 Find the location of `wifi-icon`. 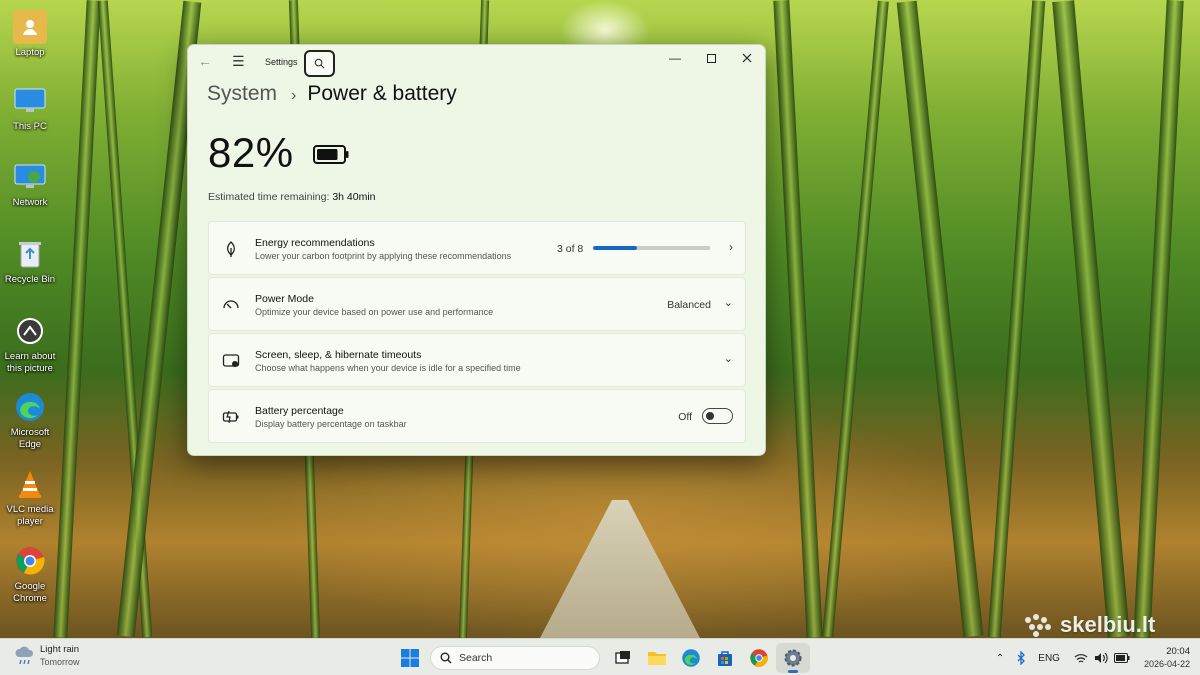

wifi-icon is located at coordinates (1081, 658).